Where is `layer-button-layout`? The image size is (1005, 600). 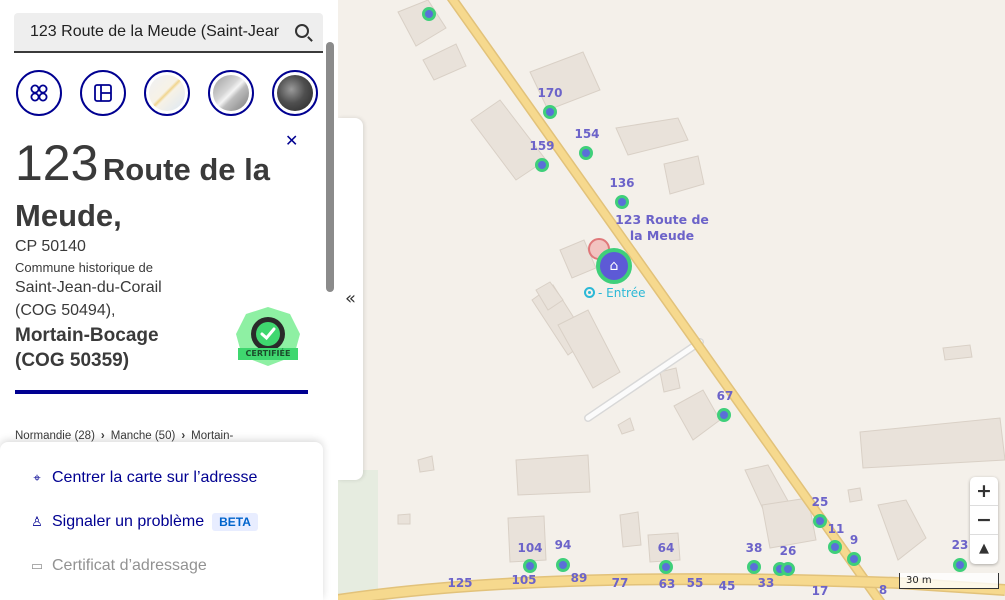
layer-button-layout is located at coordinates (103, 93).